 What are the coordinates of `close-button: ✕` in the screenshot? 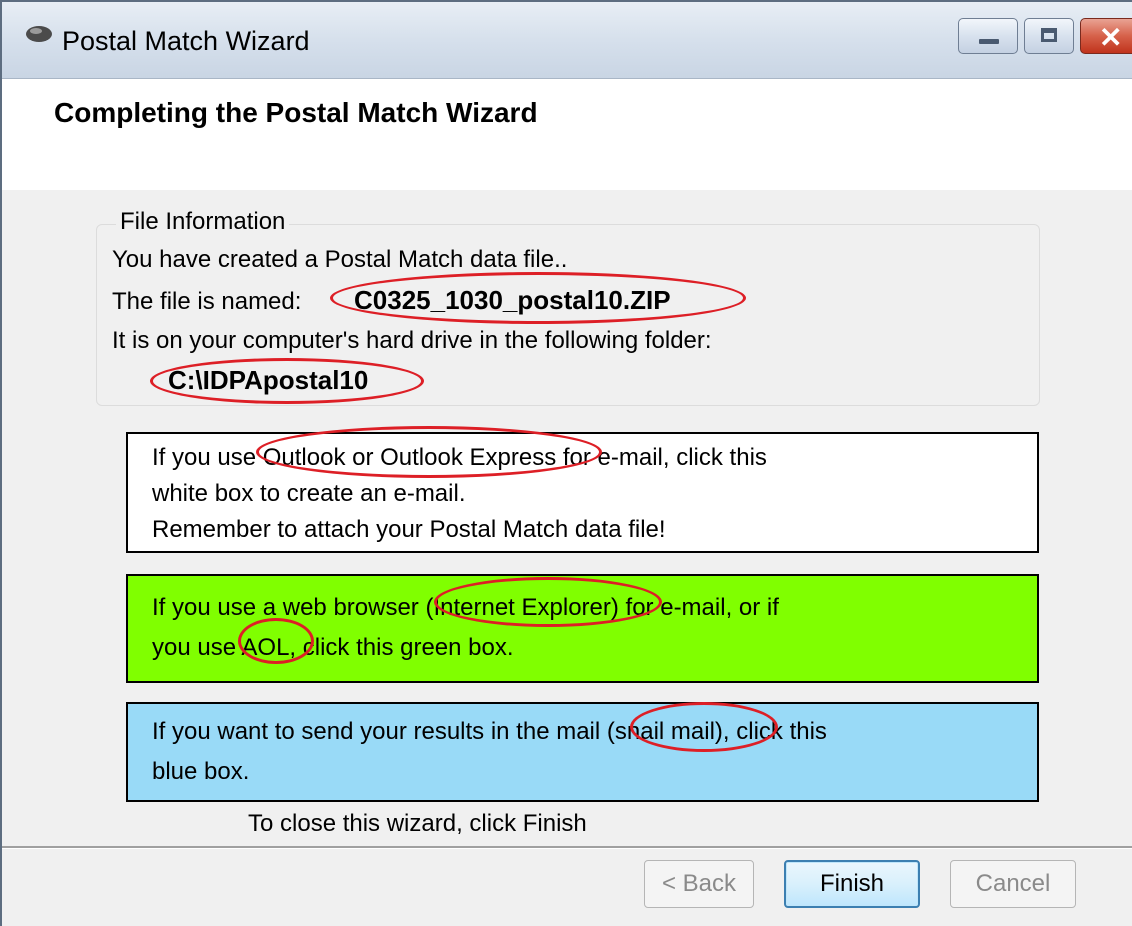 It's located at (1106, 36).